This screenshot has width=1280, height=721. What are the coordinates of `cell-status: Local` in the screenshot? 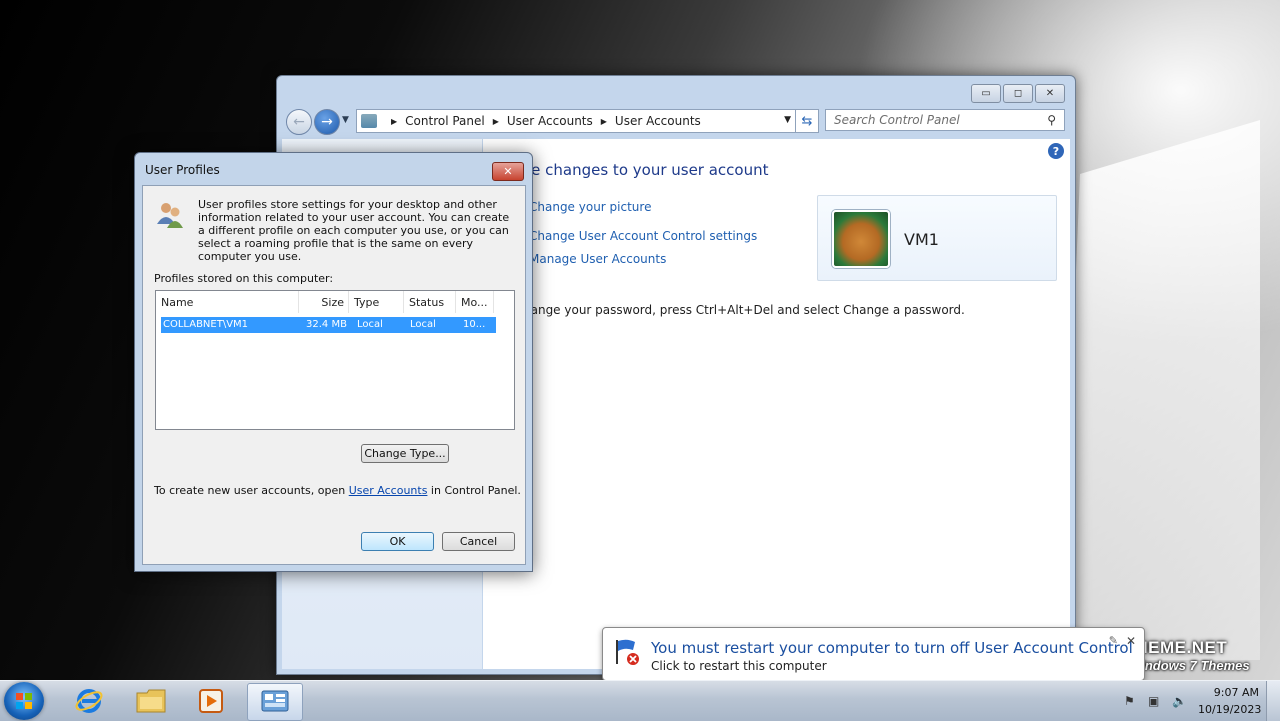 It's located at (423, 324).